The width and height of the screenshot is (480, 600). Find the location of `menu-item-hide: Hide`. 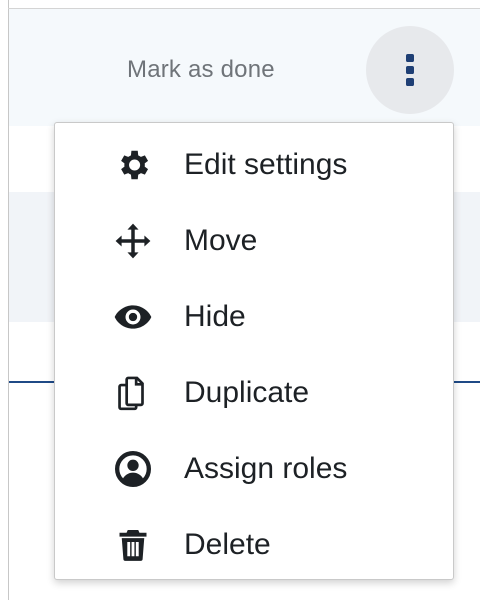

menu-item-hide: Hide is located at coordinates (254, 317).